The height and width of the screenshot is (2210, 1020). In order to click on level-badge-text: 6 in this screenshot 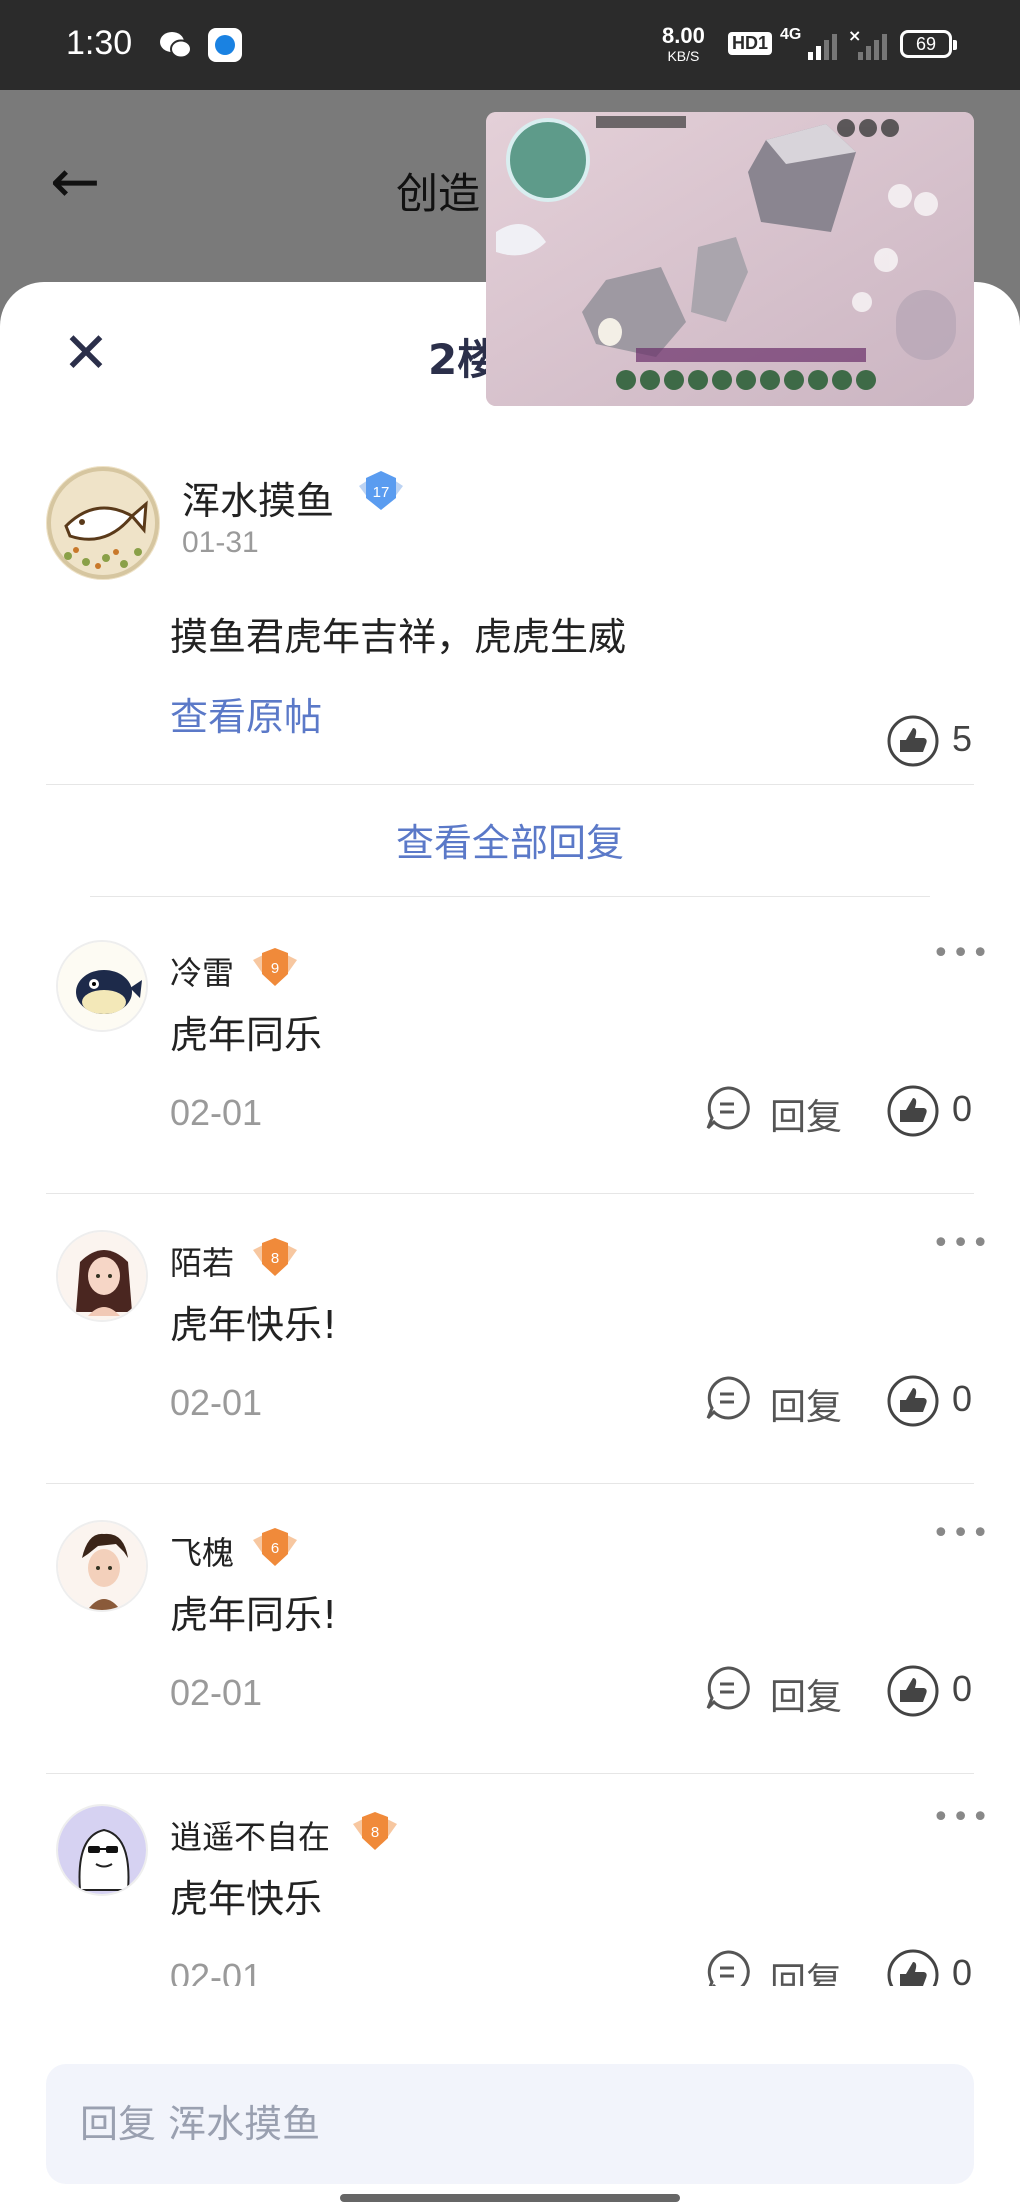, I will do `click(275, 1548)`.